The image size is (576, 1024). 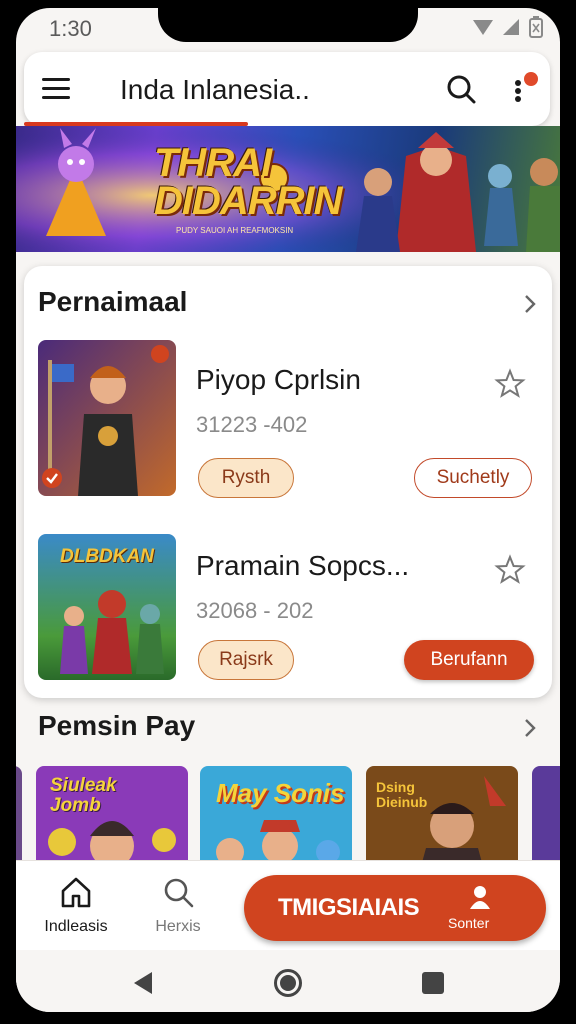 I want to click on status-icons, so click(x=508, y=27).